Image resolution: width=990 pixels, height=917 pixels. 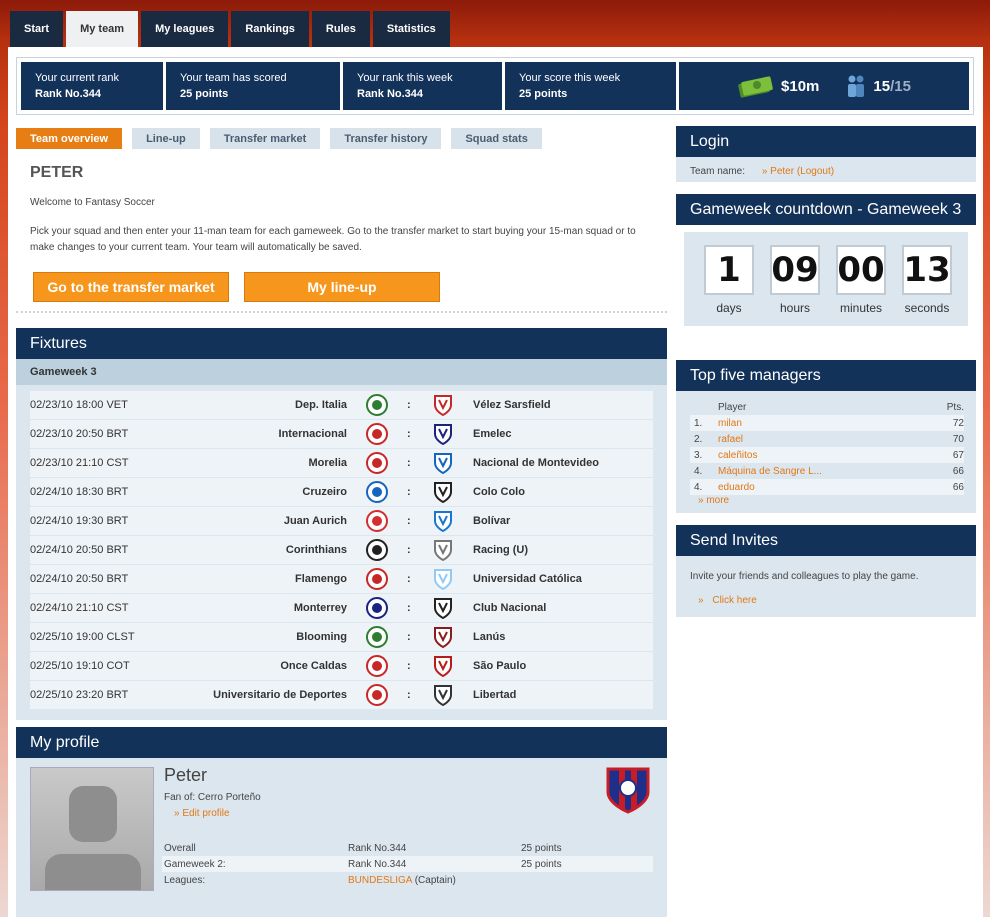 What do you see at coordinates (496, 138) in the screenshot?
I see `subtab-squad-stats: Squad stats` at bounding box center [496, 138].